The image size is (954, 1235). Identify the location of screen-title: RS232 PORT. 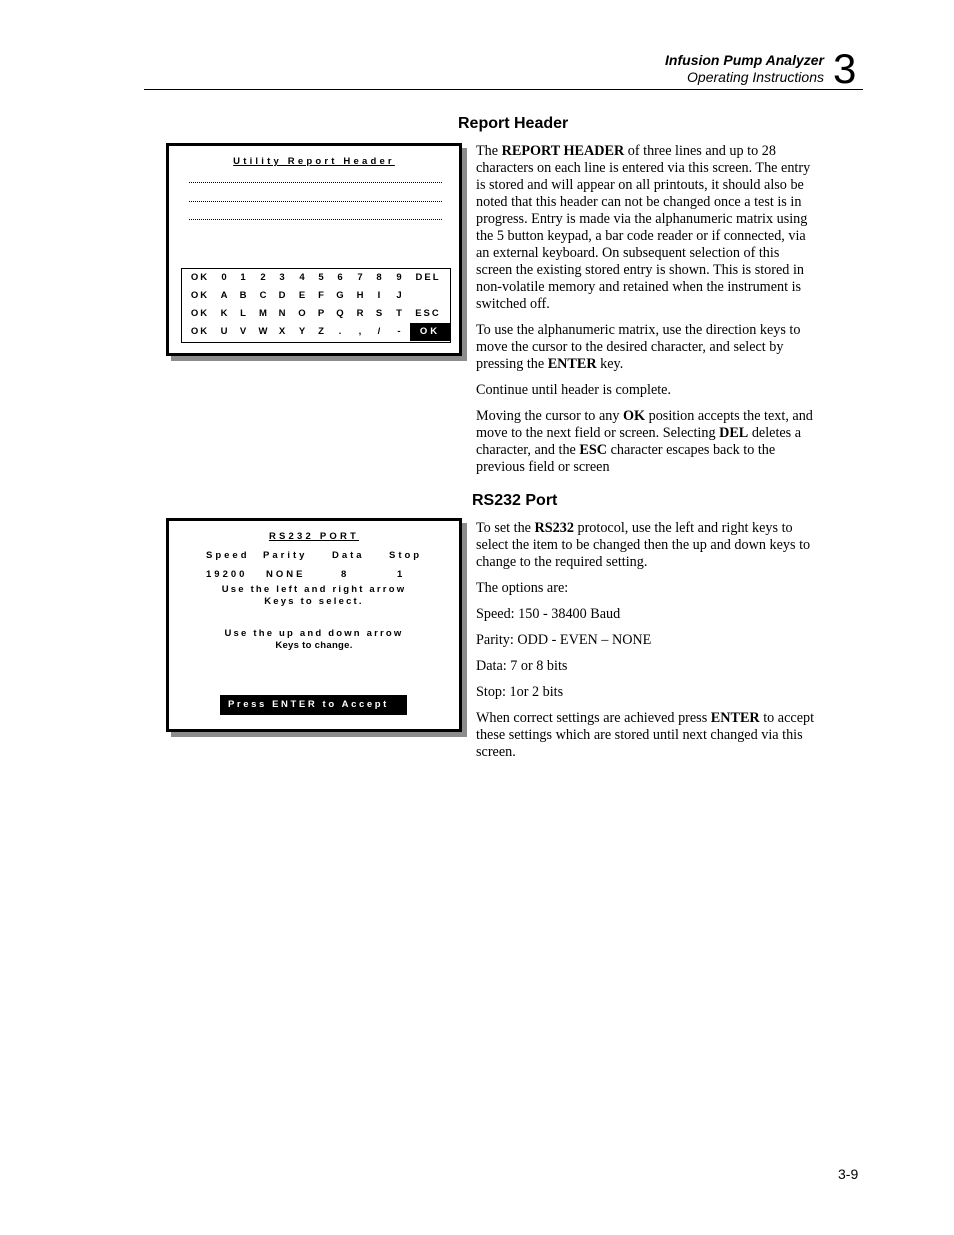
(314, 536).